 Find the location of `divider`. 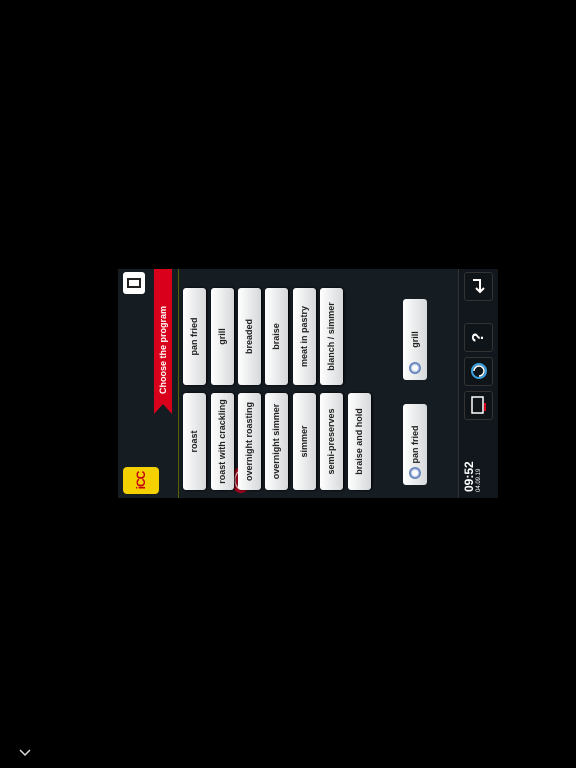

divider is located at coordinates (178, 383).